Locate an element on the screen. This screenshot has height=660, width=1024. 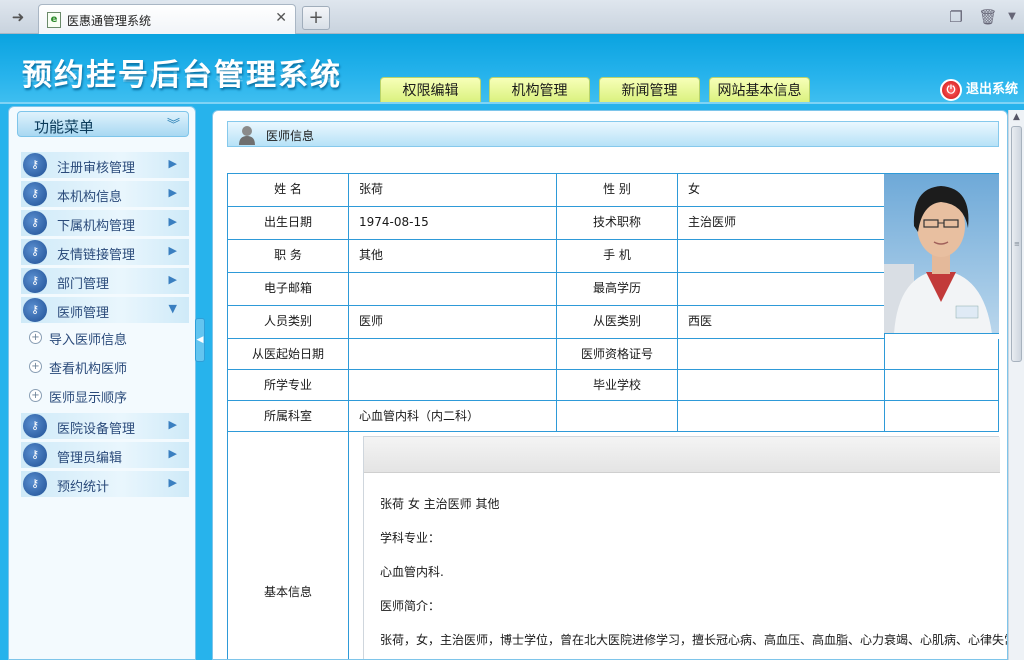
menu-item-friend-links: ⚷ 友情链接管理 ▶ is located at coordinates (105, 252).